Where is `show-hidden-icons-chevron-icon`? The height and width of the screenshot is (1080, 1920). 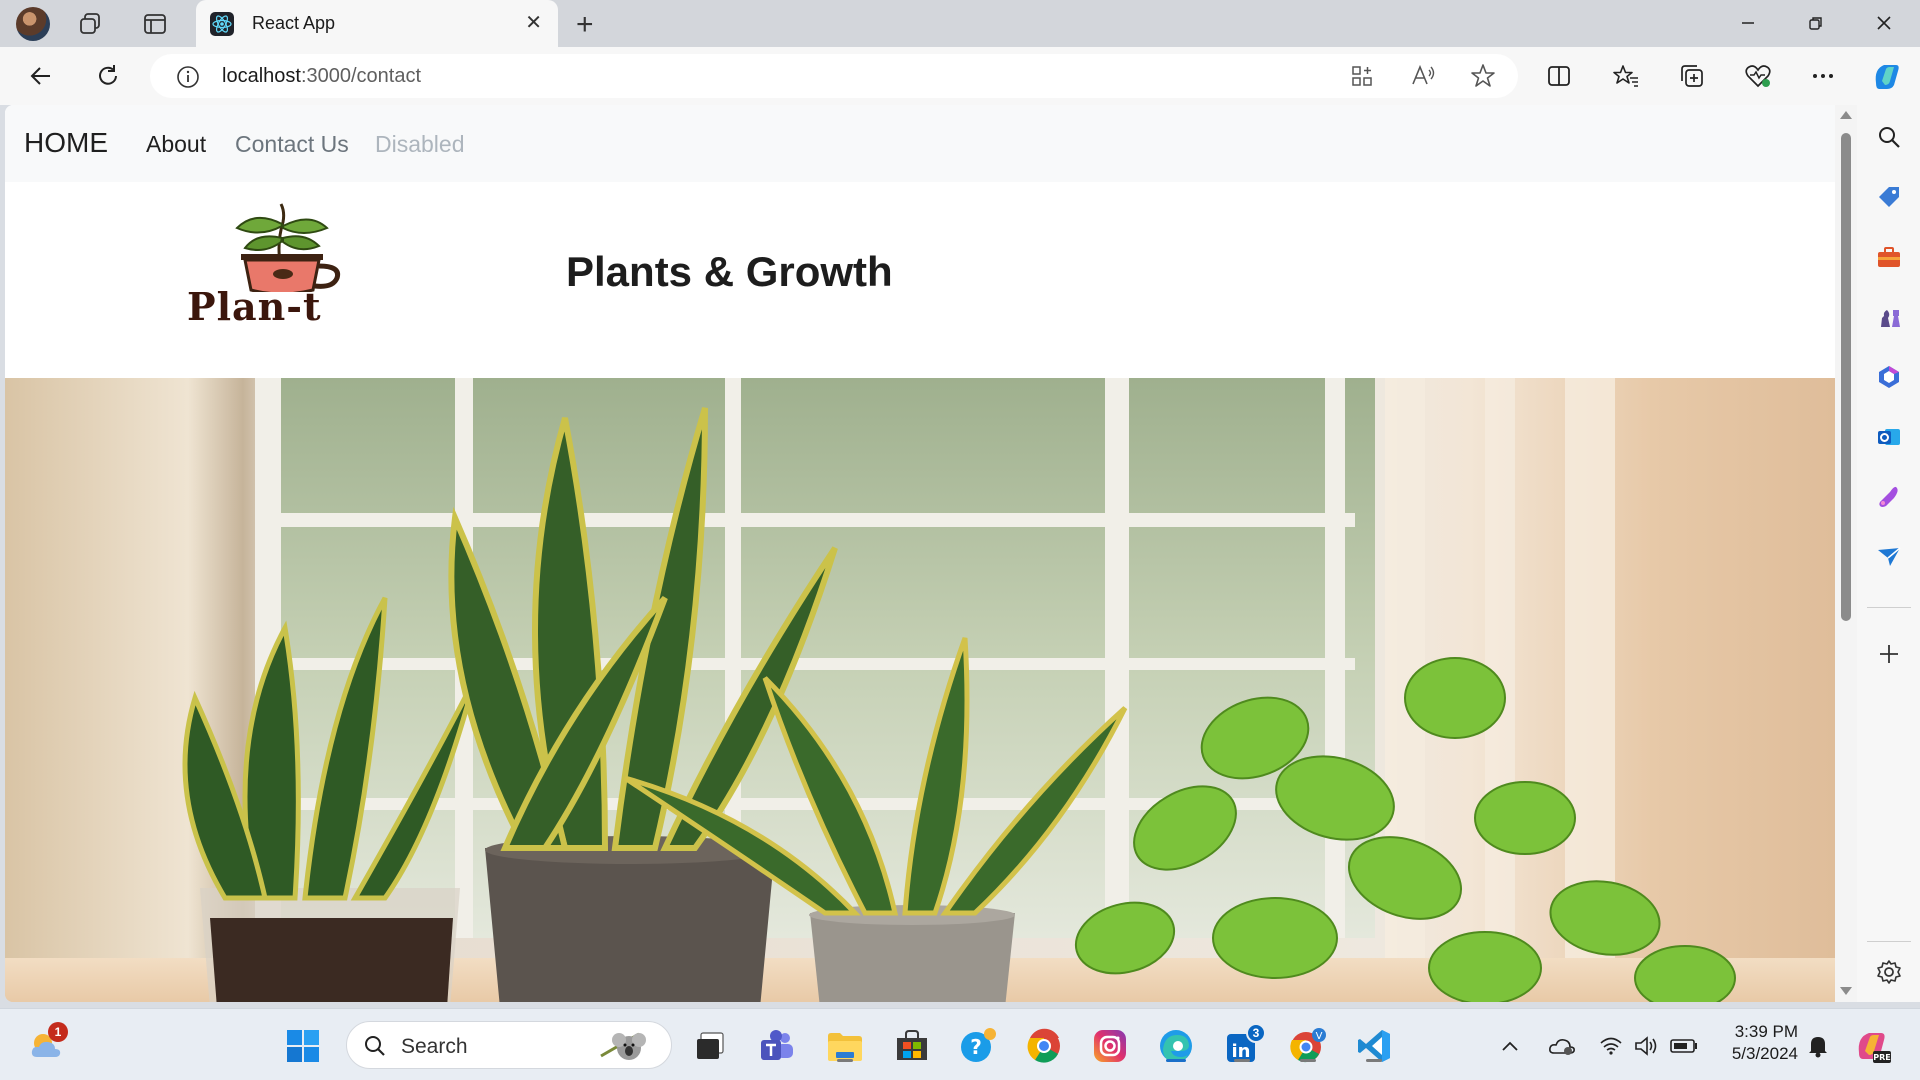
show-hidden-icons-chevron-icon is located at coordinates (1510, 1046).